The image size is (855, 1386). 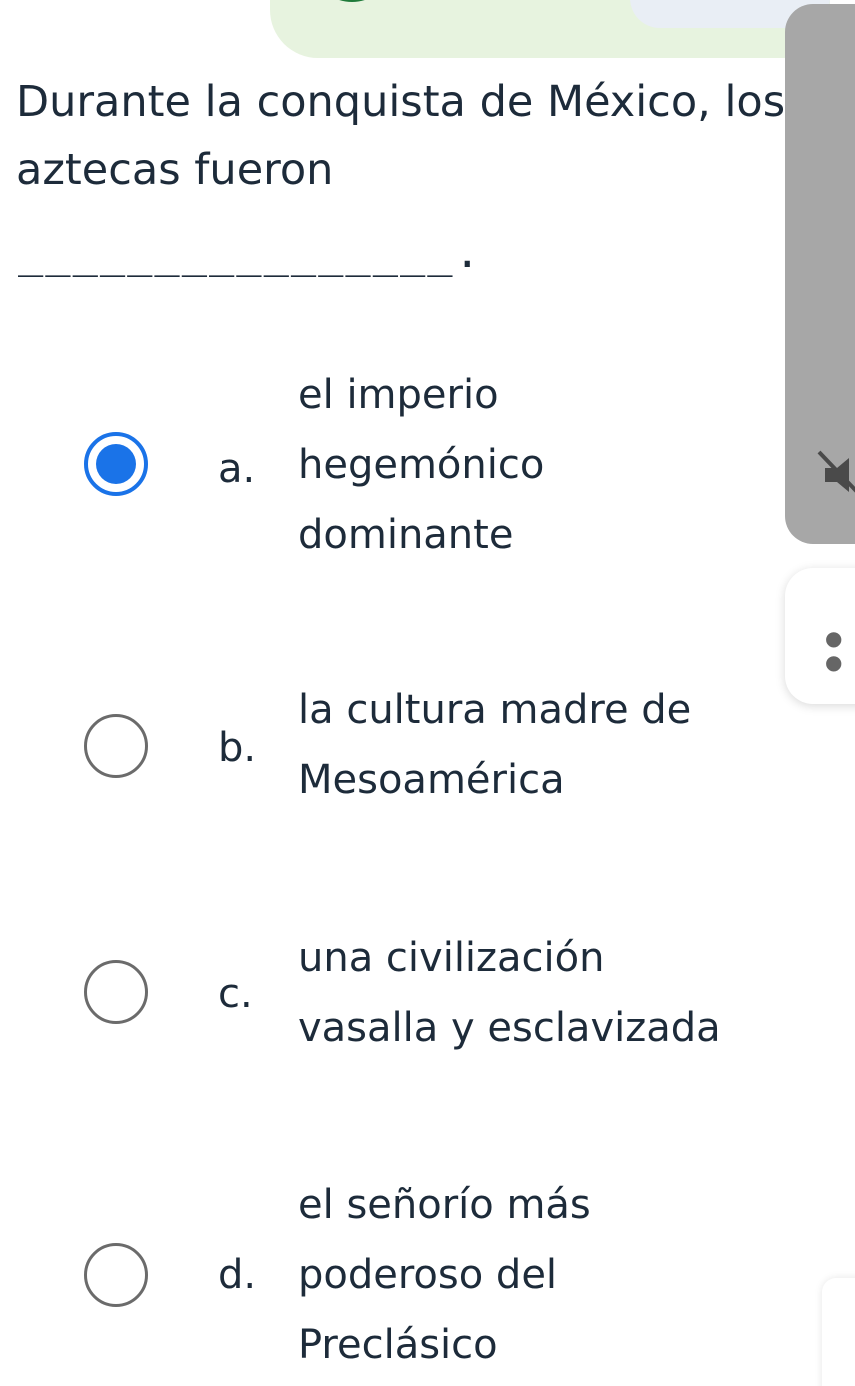 What do you see at coordinates (406, 535) in the screenshot?
I see `option-line: dominante` at bounding box center [406, 535].